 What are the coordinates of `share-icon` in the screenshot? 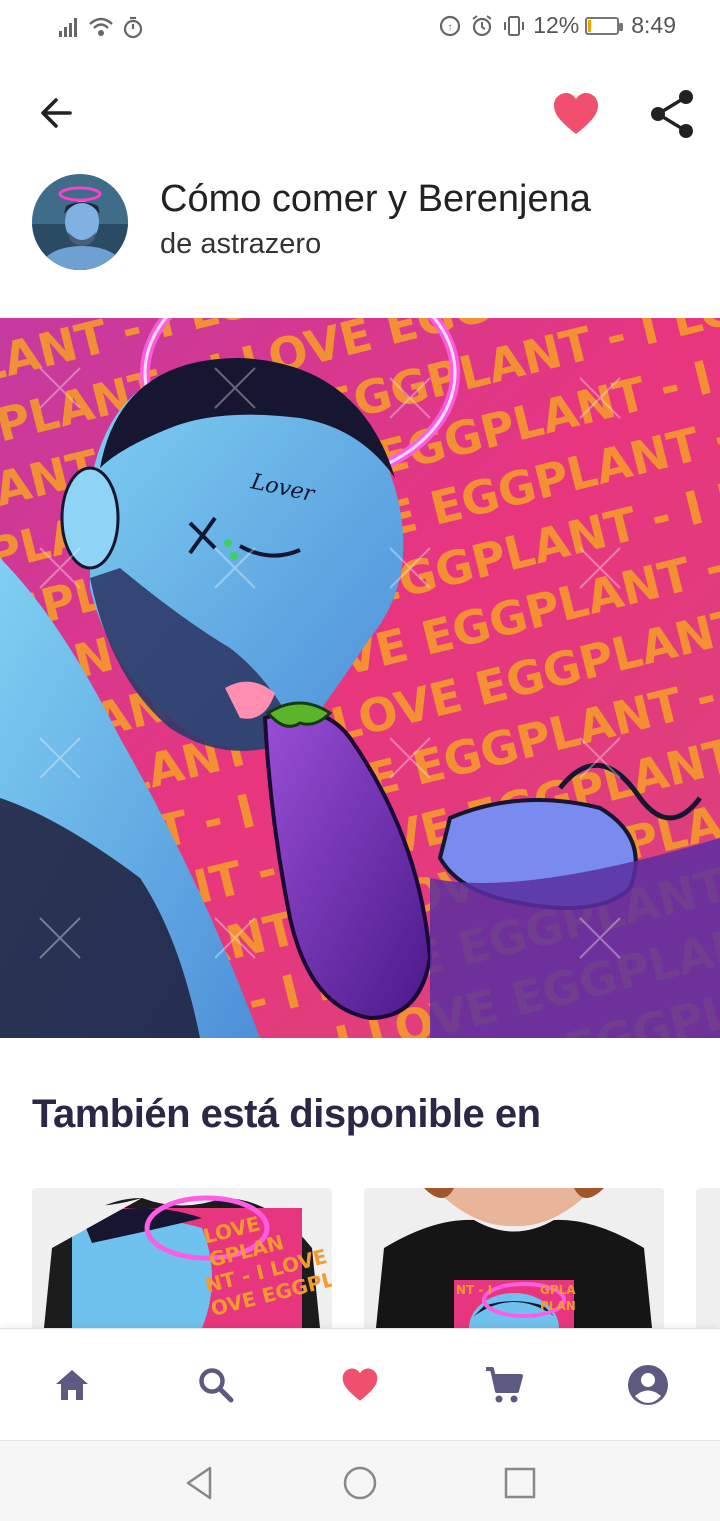 It's located at (672, 114).